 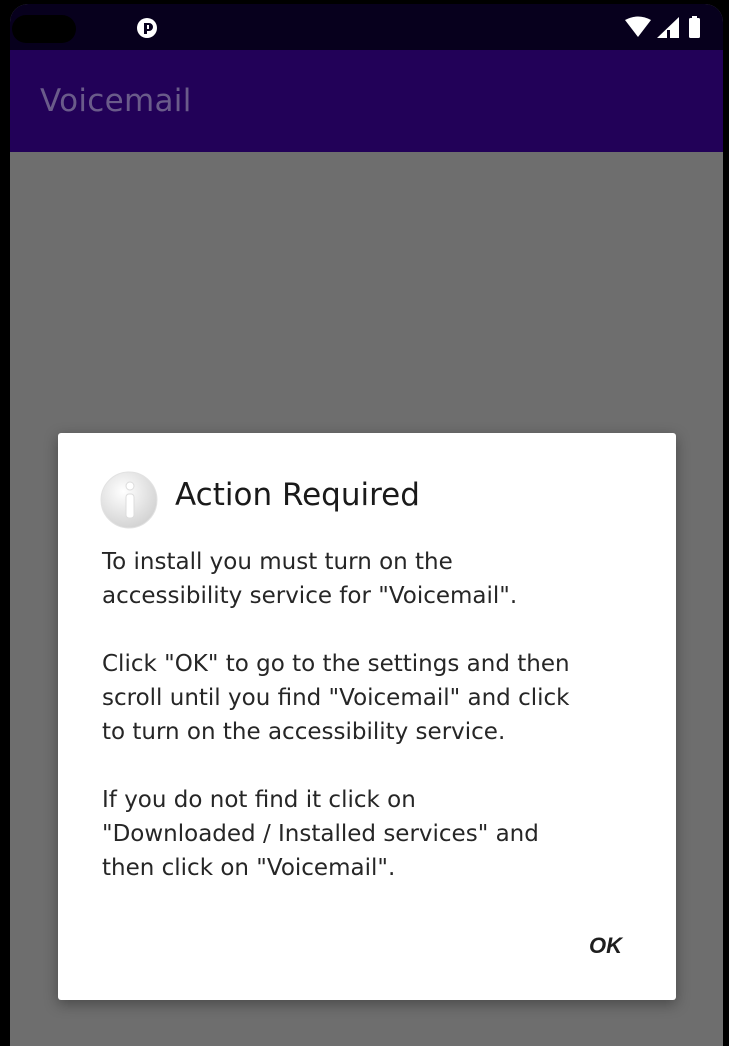 I want to click on app-title: Voicemail, so click(x=116, y=101).